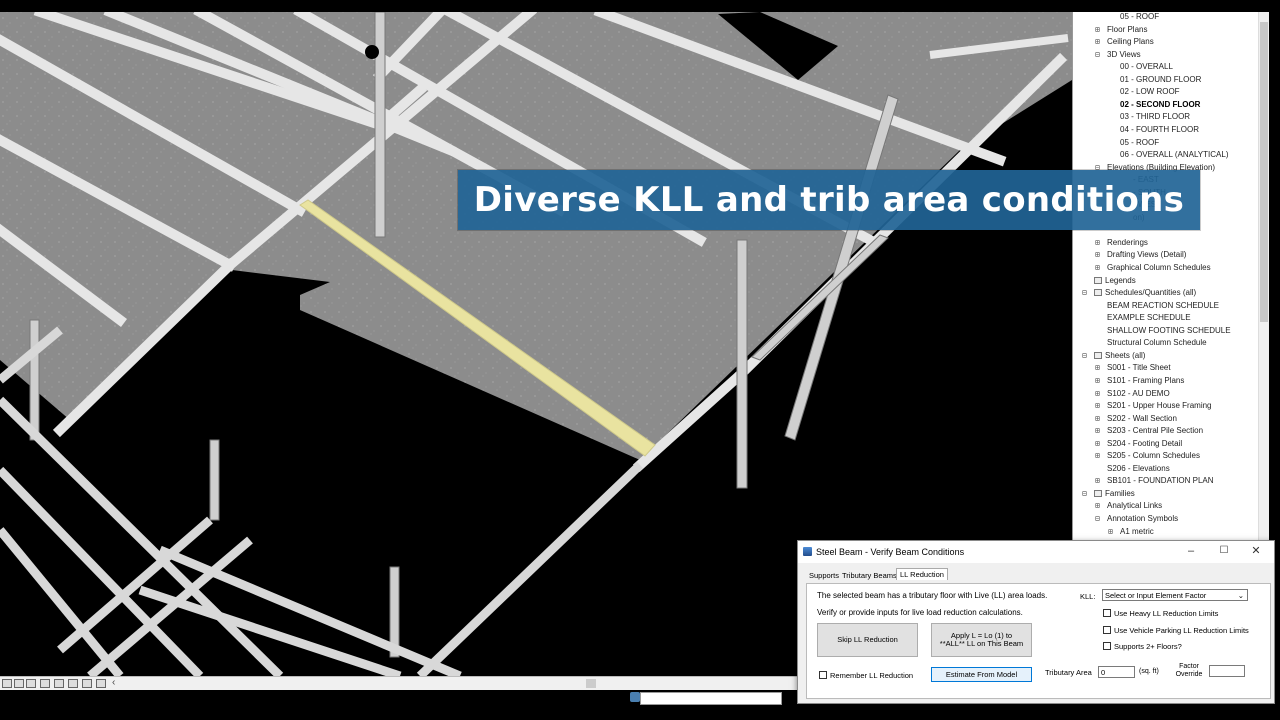 The width and height of the screenshot is (1280, 720). I want to click on kll-select: Select or Input Element Factor ⌄, so click(1175, 595).